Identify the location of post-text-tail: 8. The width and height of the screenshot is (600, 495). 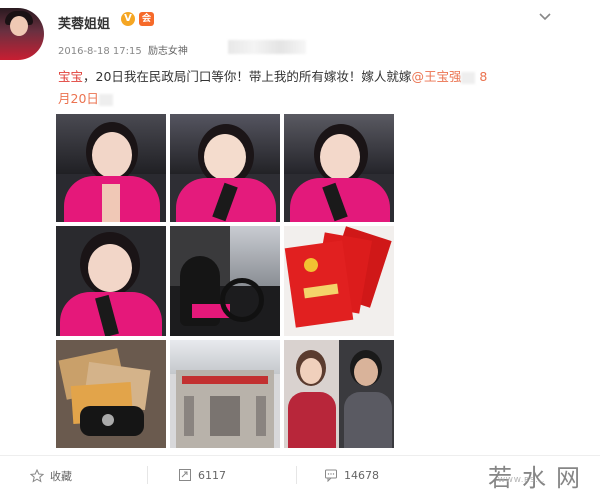
(481, 76).